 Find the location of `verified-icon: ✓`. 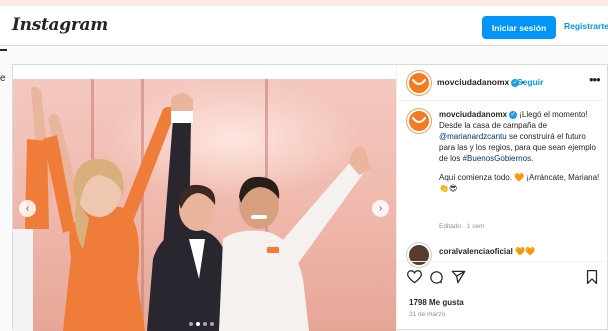

verified-icon: ✓ is located at coordinates (513, 114).